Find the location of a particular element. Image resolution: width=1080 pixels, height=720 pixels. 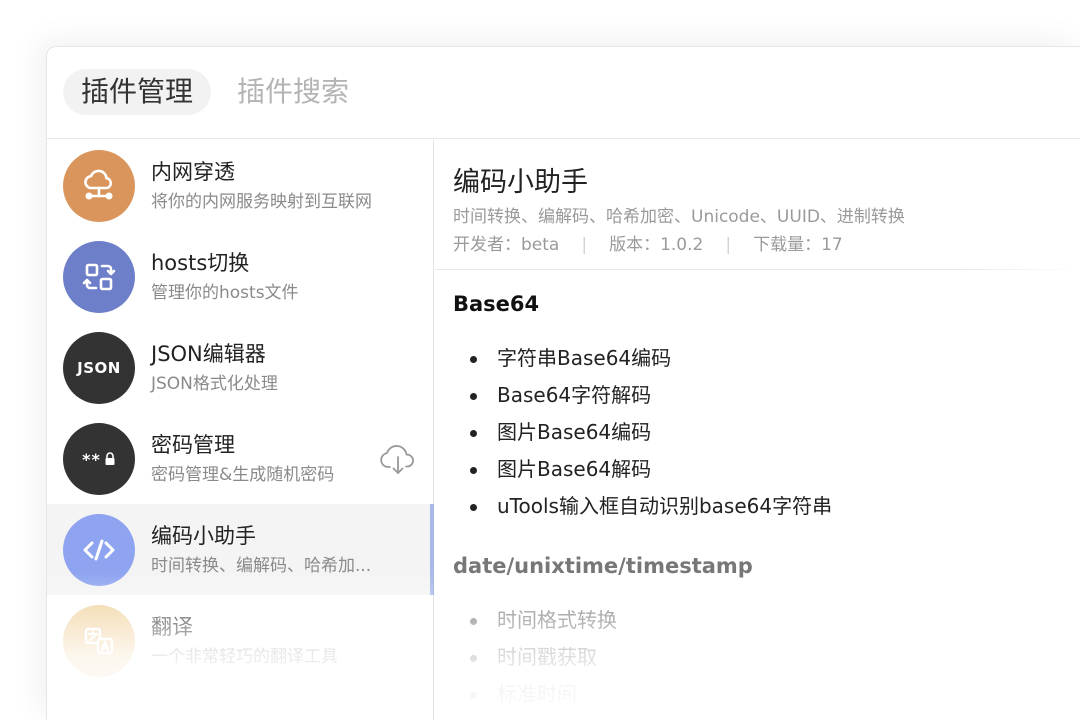

lock-icon is located at coordinates (110, 458).